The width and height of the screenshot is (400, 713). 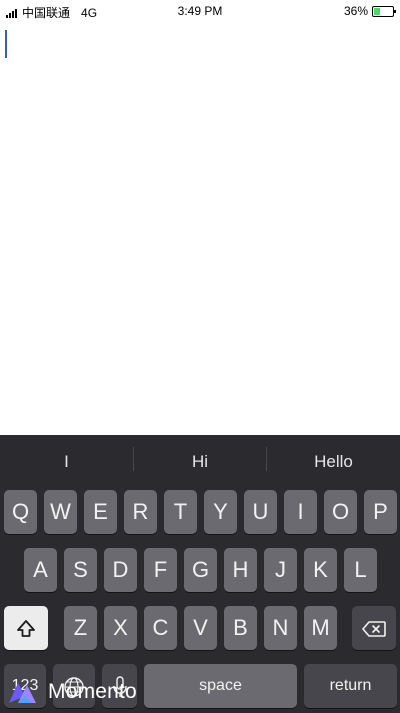 I want to click on backspace-icon, so click(x=374, y=629).